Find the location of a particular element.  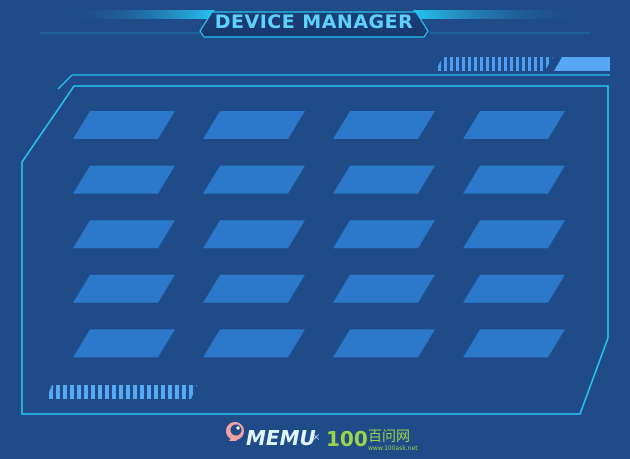

top-accent-diagonal is located at coordinates (65, 82).